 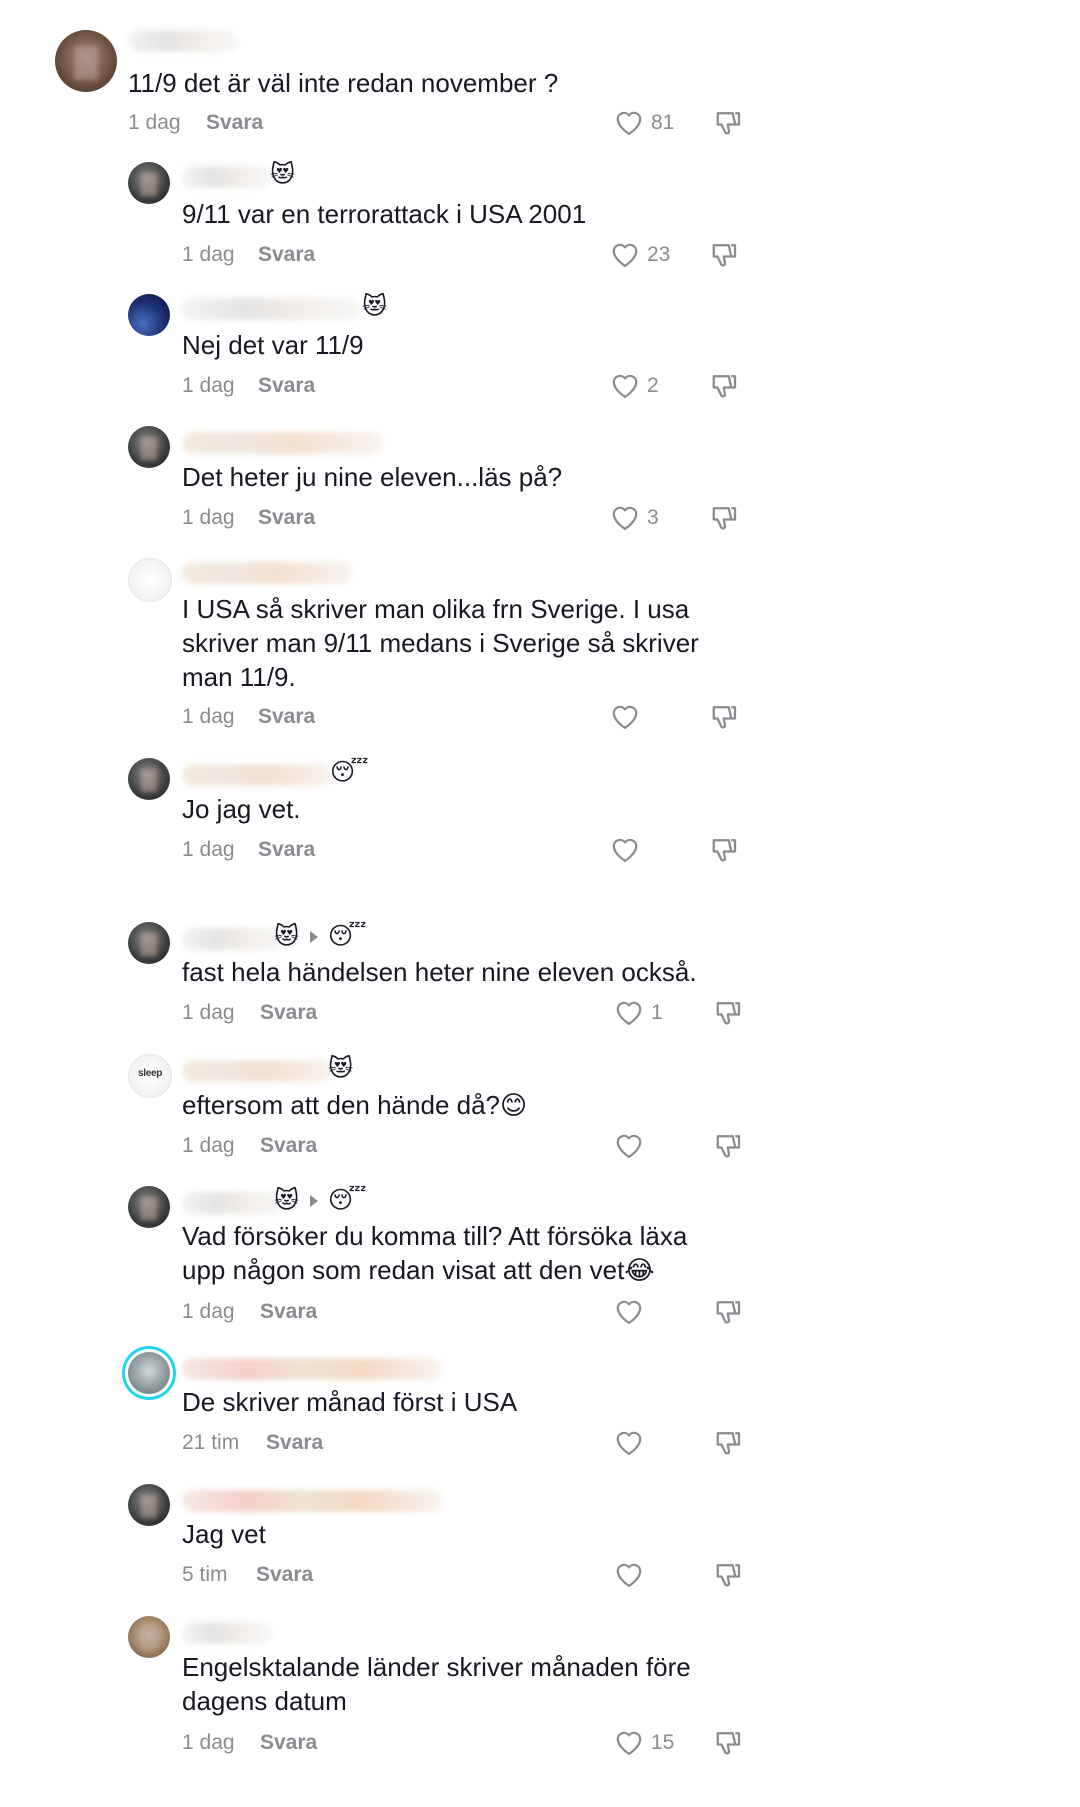 I want to click on like-count: 81, so click(x=663, y=122).